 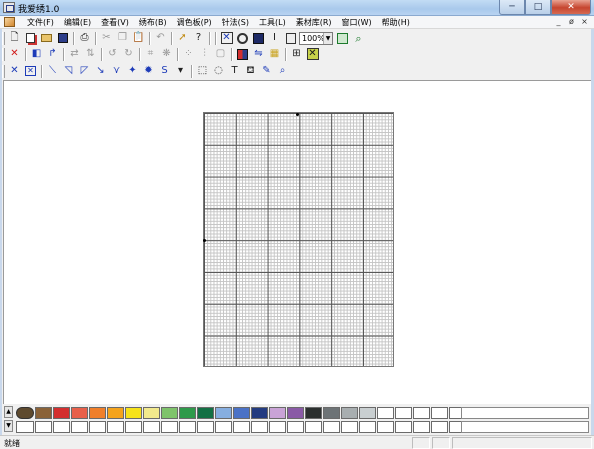 I want to click on new-from-image-icon, so click(x=30, y=38).